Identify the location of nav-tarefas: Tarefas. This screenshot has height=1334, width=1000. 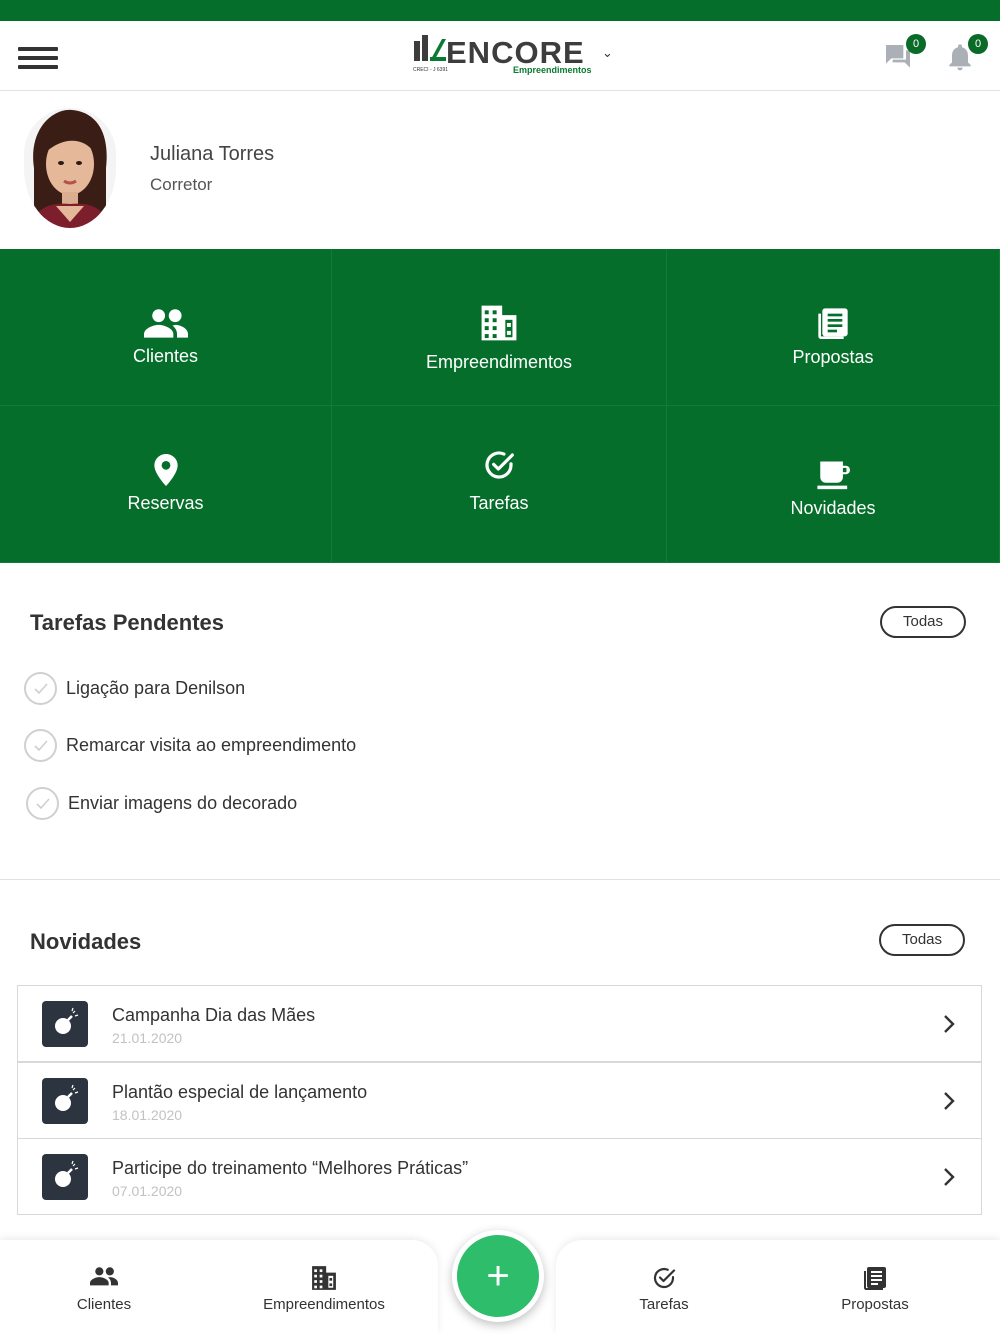
(664, 1287).